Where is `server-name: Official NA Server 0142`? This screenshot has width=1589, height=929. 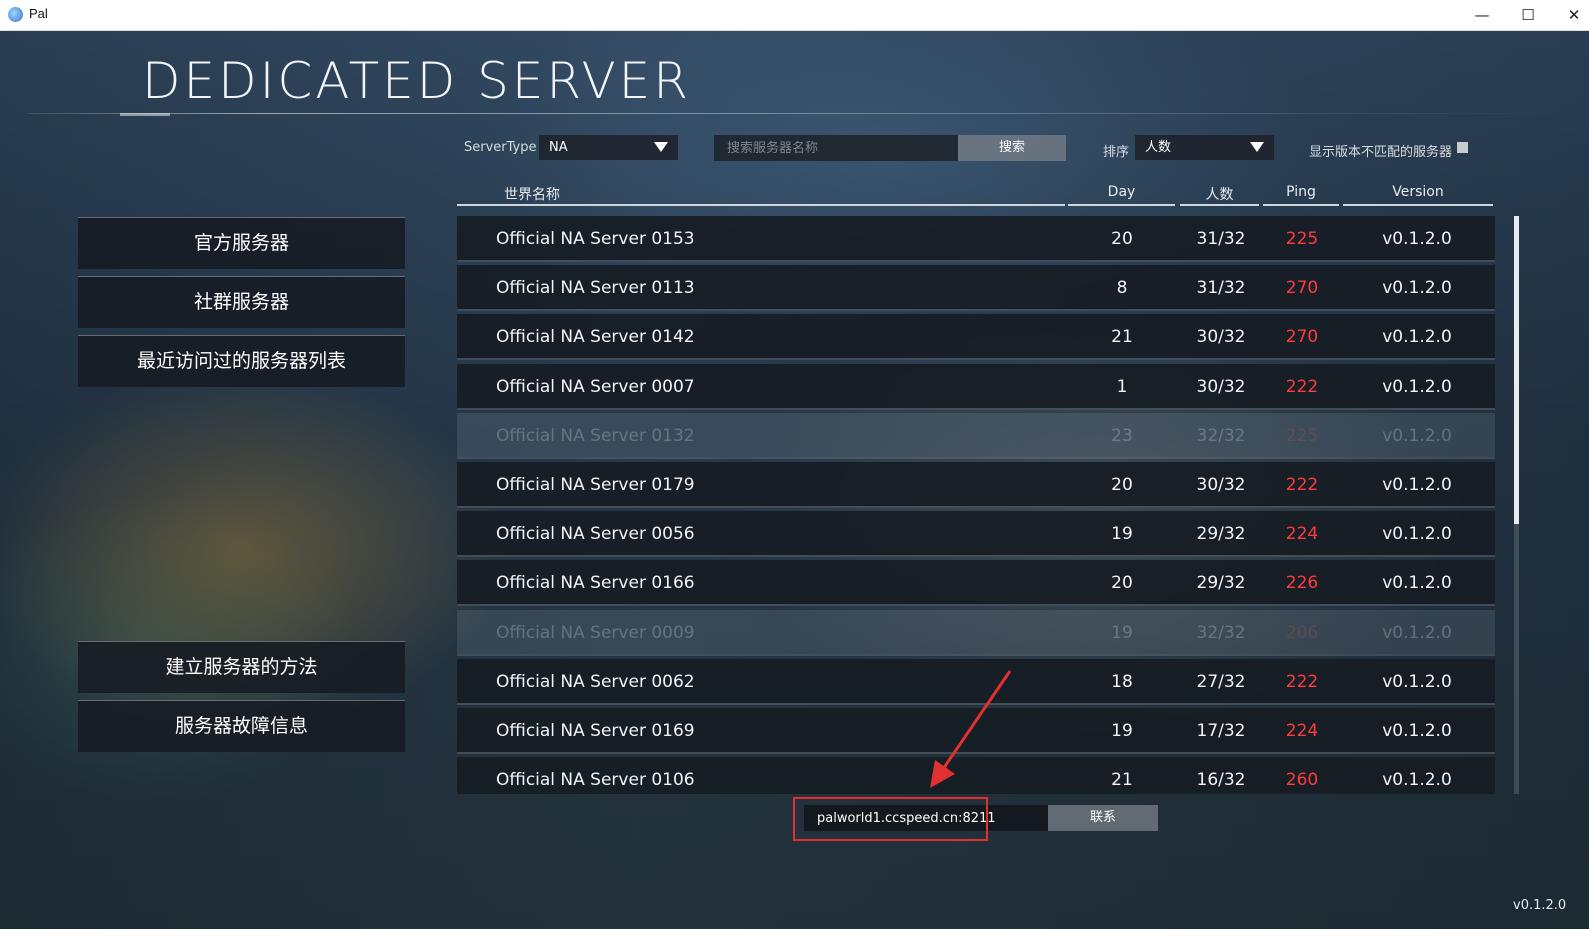
server-name: Official NA Server 0142 is located at coordinates (595, 337).